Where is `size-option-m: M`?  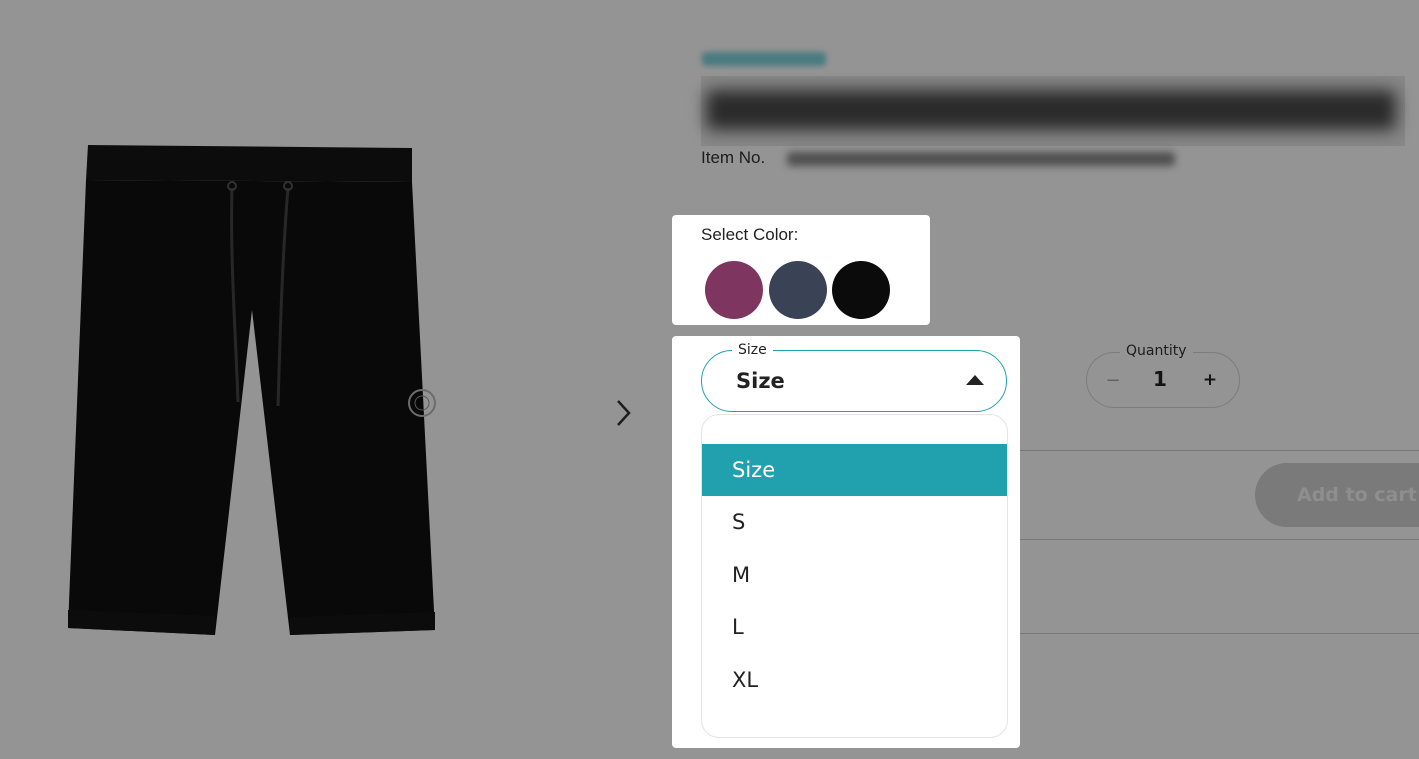
size-option-m: M is located at coordinates (854, 575).